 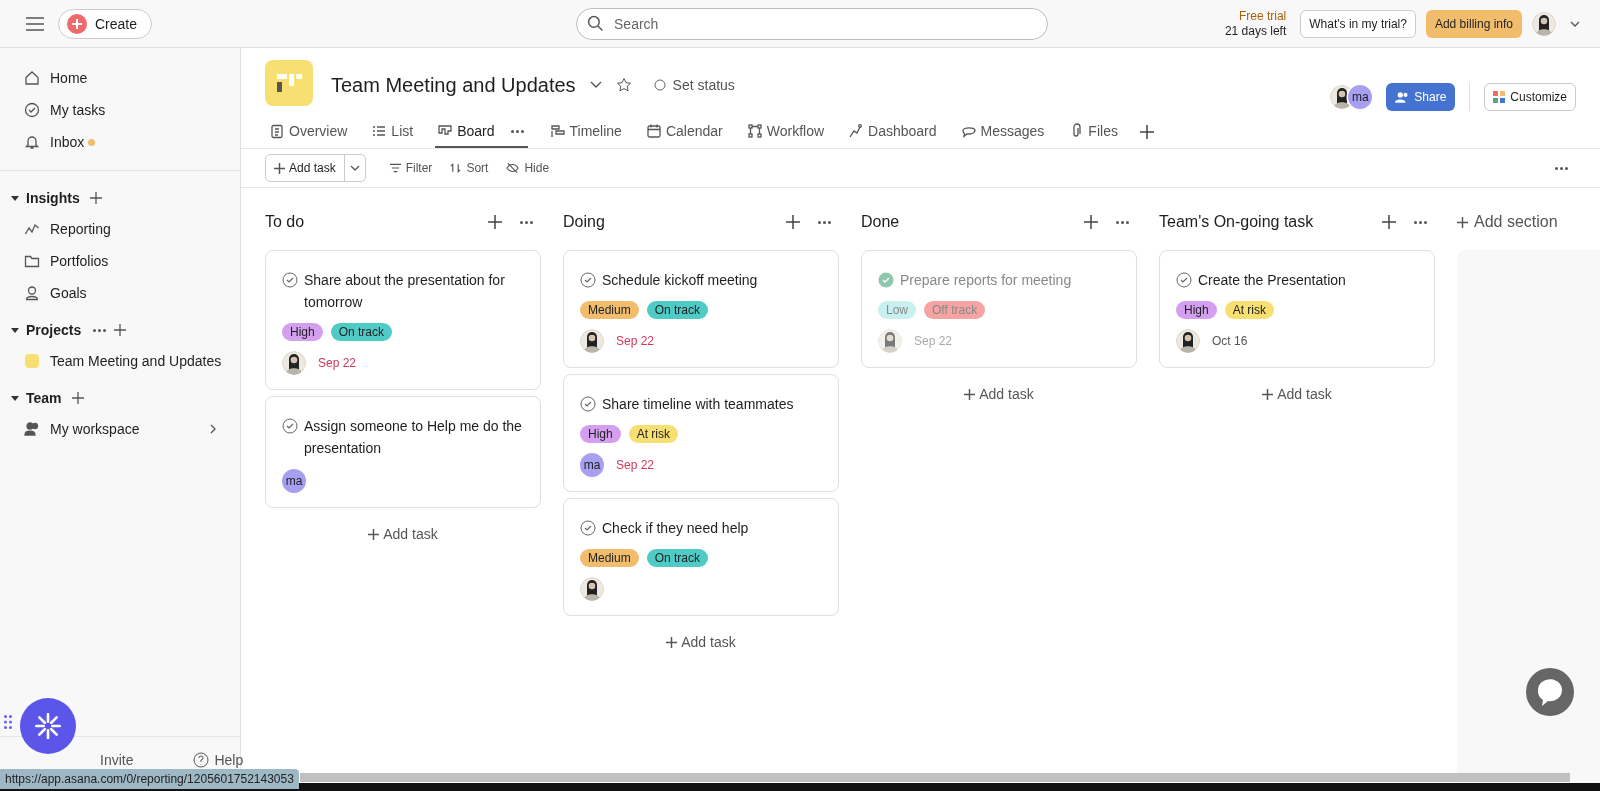 What do you see at coordinates (986, 280) in the screenshot?
I see `task-title: Prepare reports for meeting` at bounding box center [986, 280].